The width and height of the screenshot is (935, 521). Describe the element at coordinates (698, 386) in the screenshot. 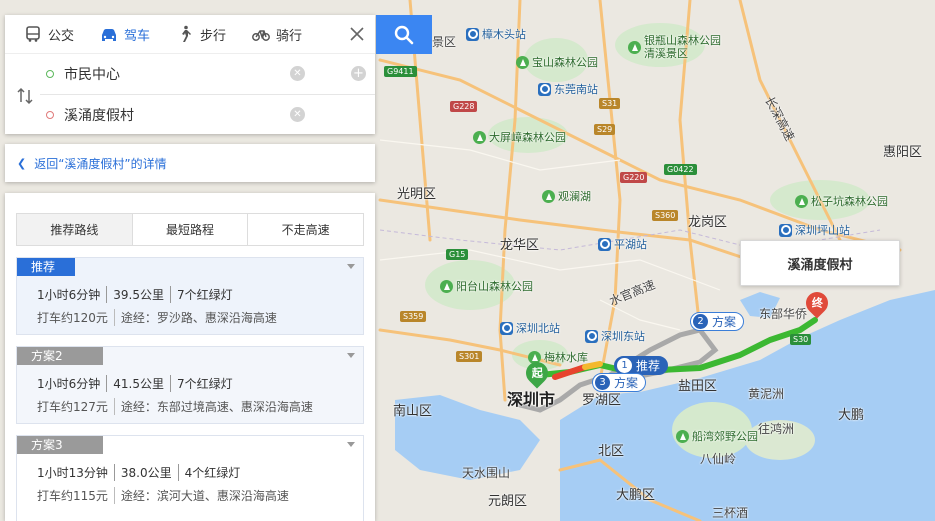

I see `district-label: 盐田区` at that location.